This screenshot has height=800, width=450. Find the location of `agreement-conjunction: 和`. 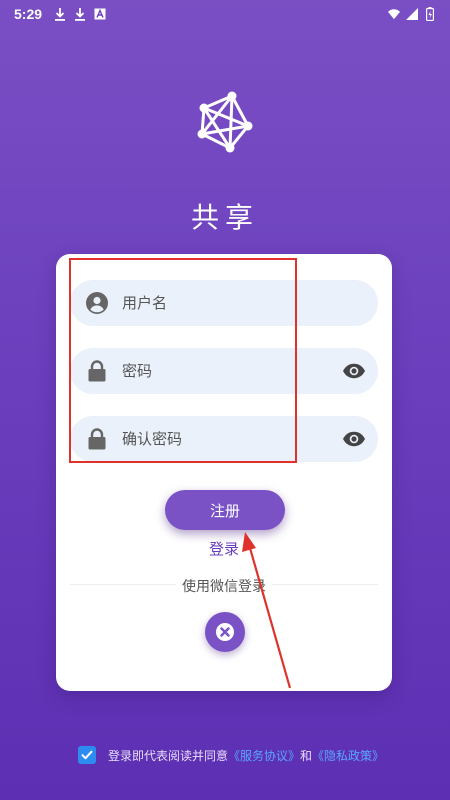

agreement-conjunction: 和 is located at coordinates (306, 755).